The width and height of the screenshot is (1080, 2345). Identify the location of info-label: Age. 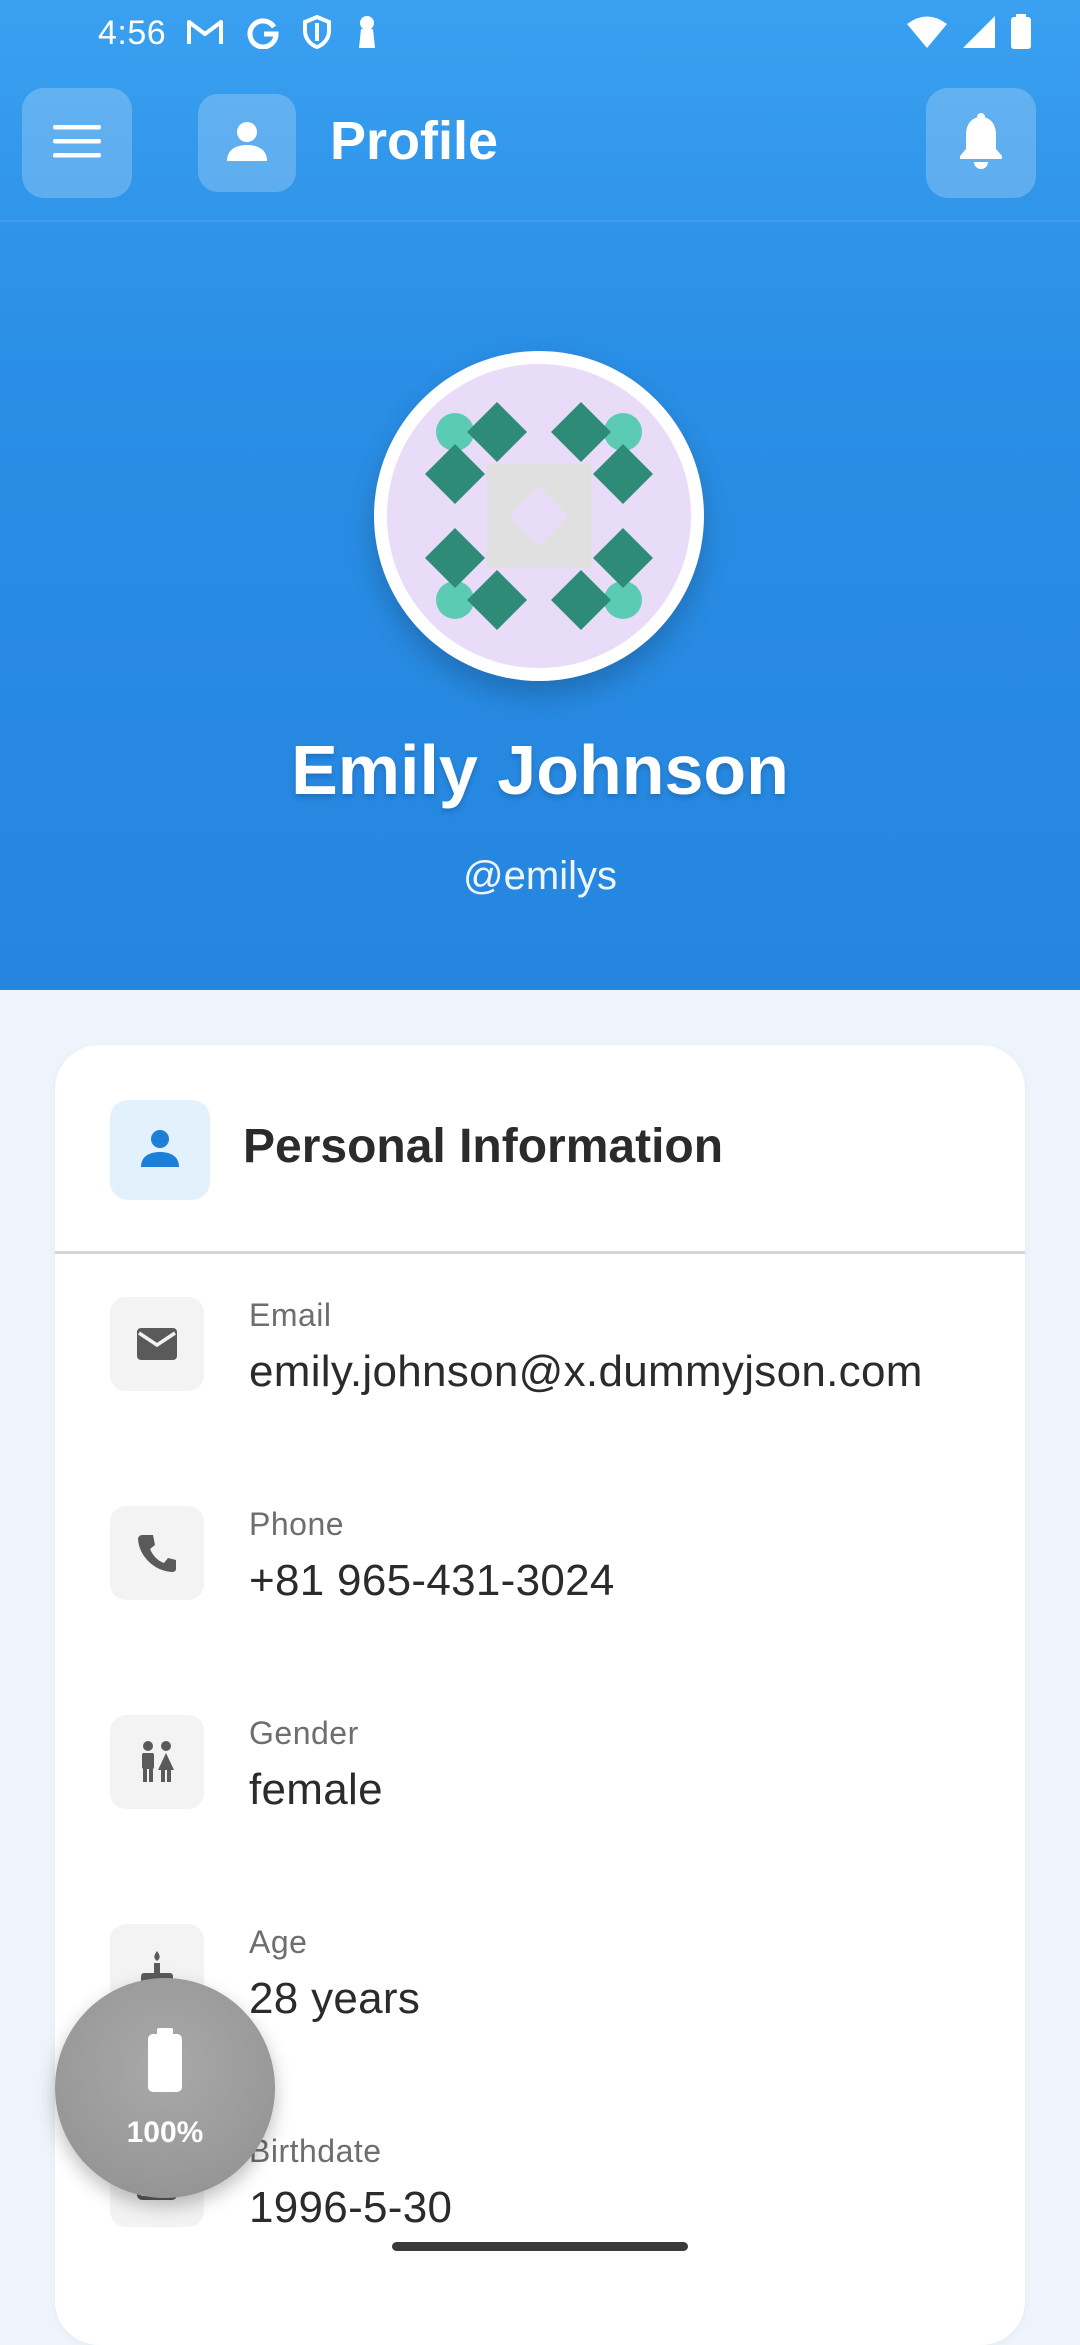
(278, 1942).